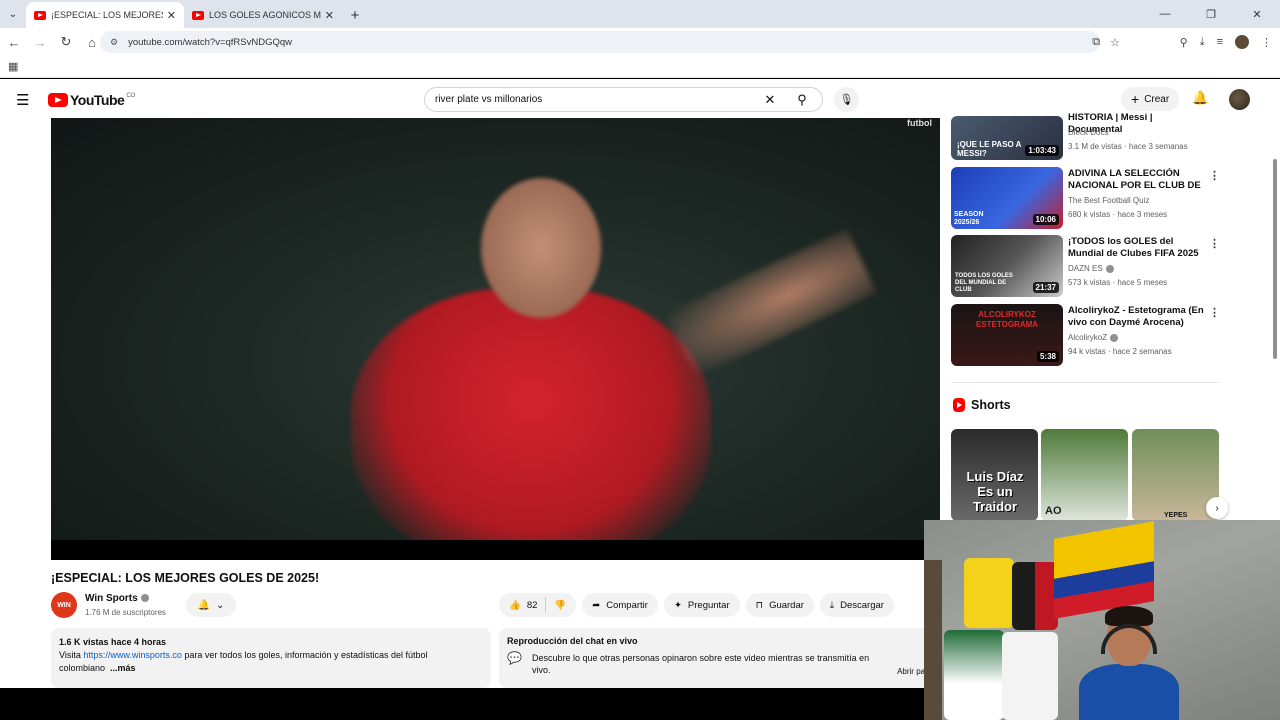  Describe the element at coordinates (1042, 150) in the screenshot. I see `video-duration: 1:03:43` at that location.